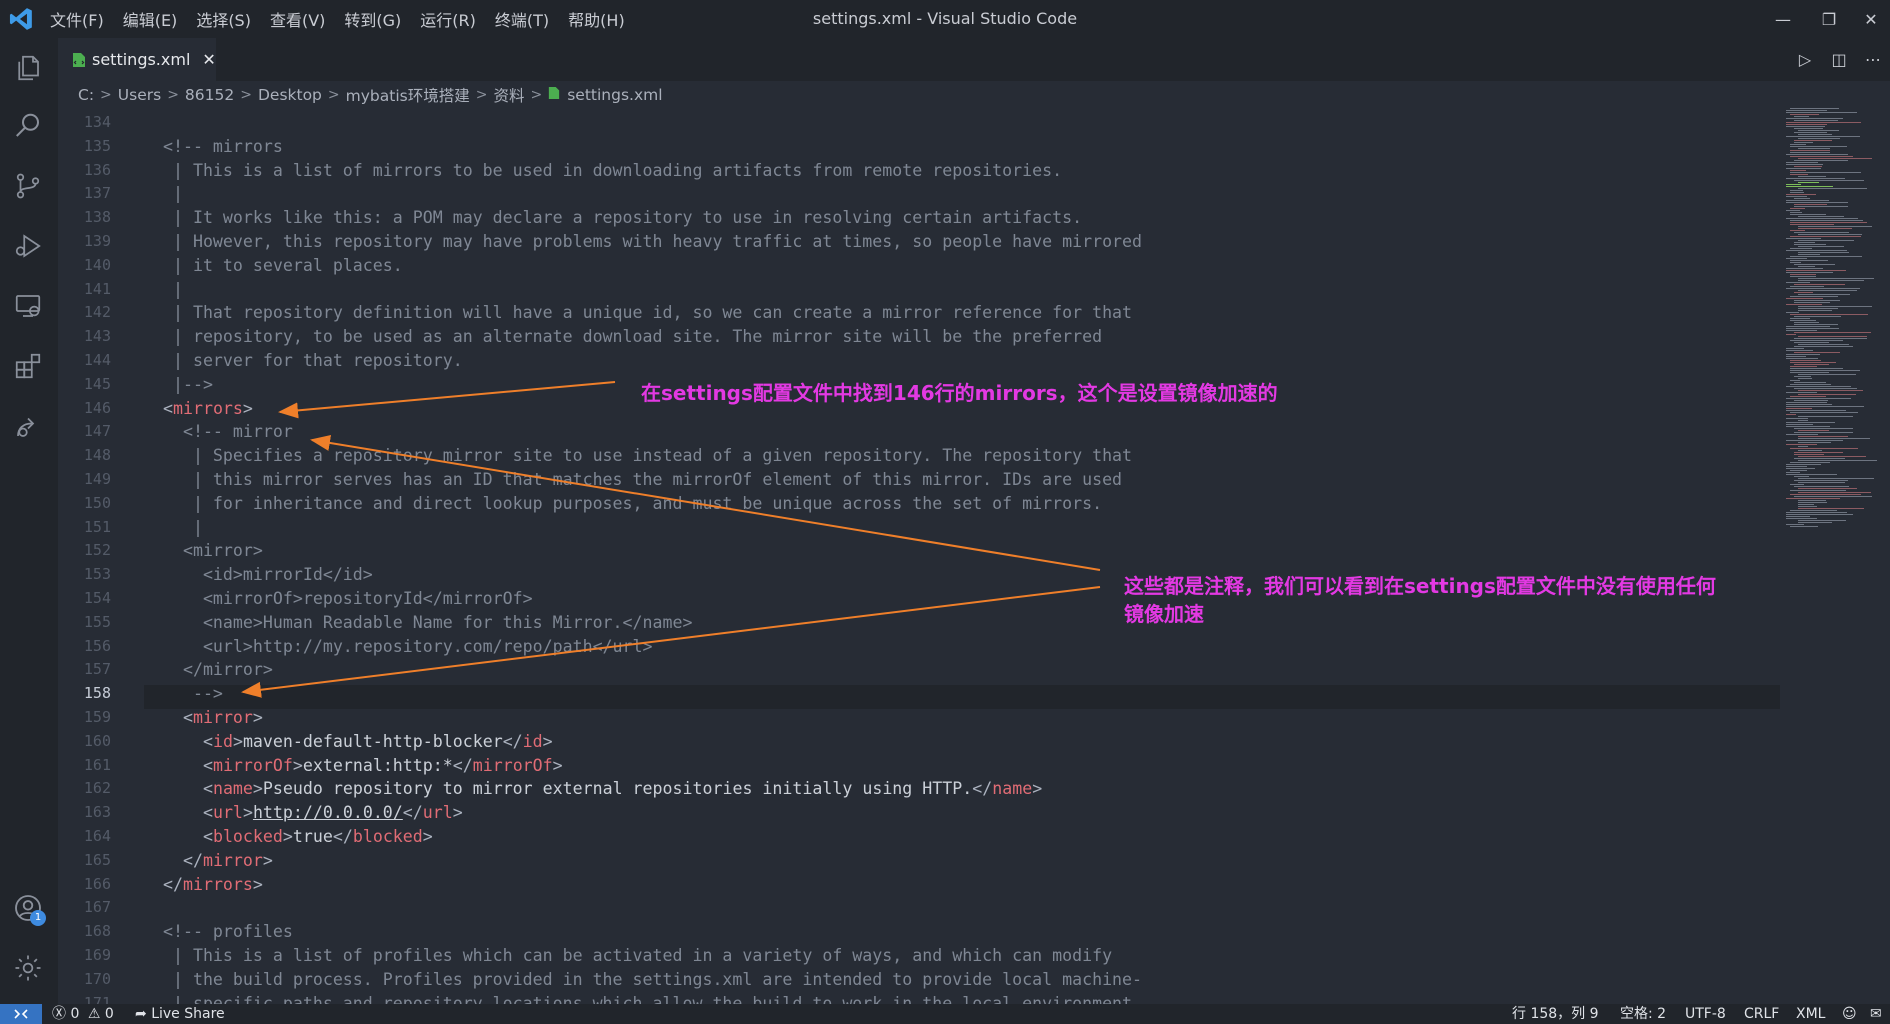  Describe the element at coordinates (137, 59) in the screenshot. I see `tab-settings-xml: settings.xml ✕` at that location.